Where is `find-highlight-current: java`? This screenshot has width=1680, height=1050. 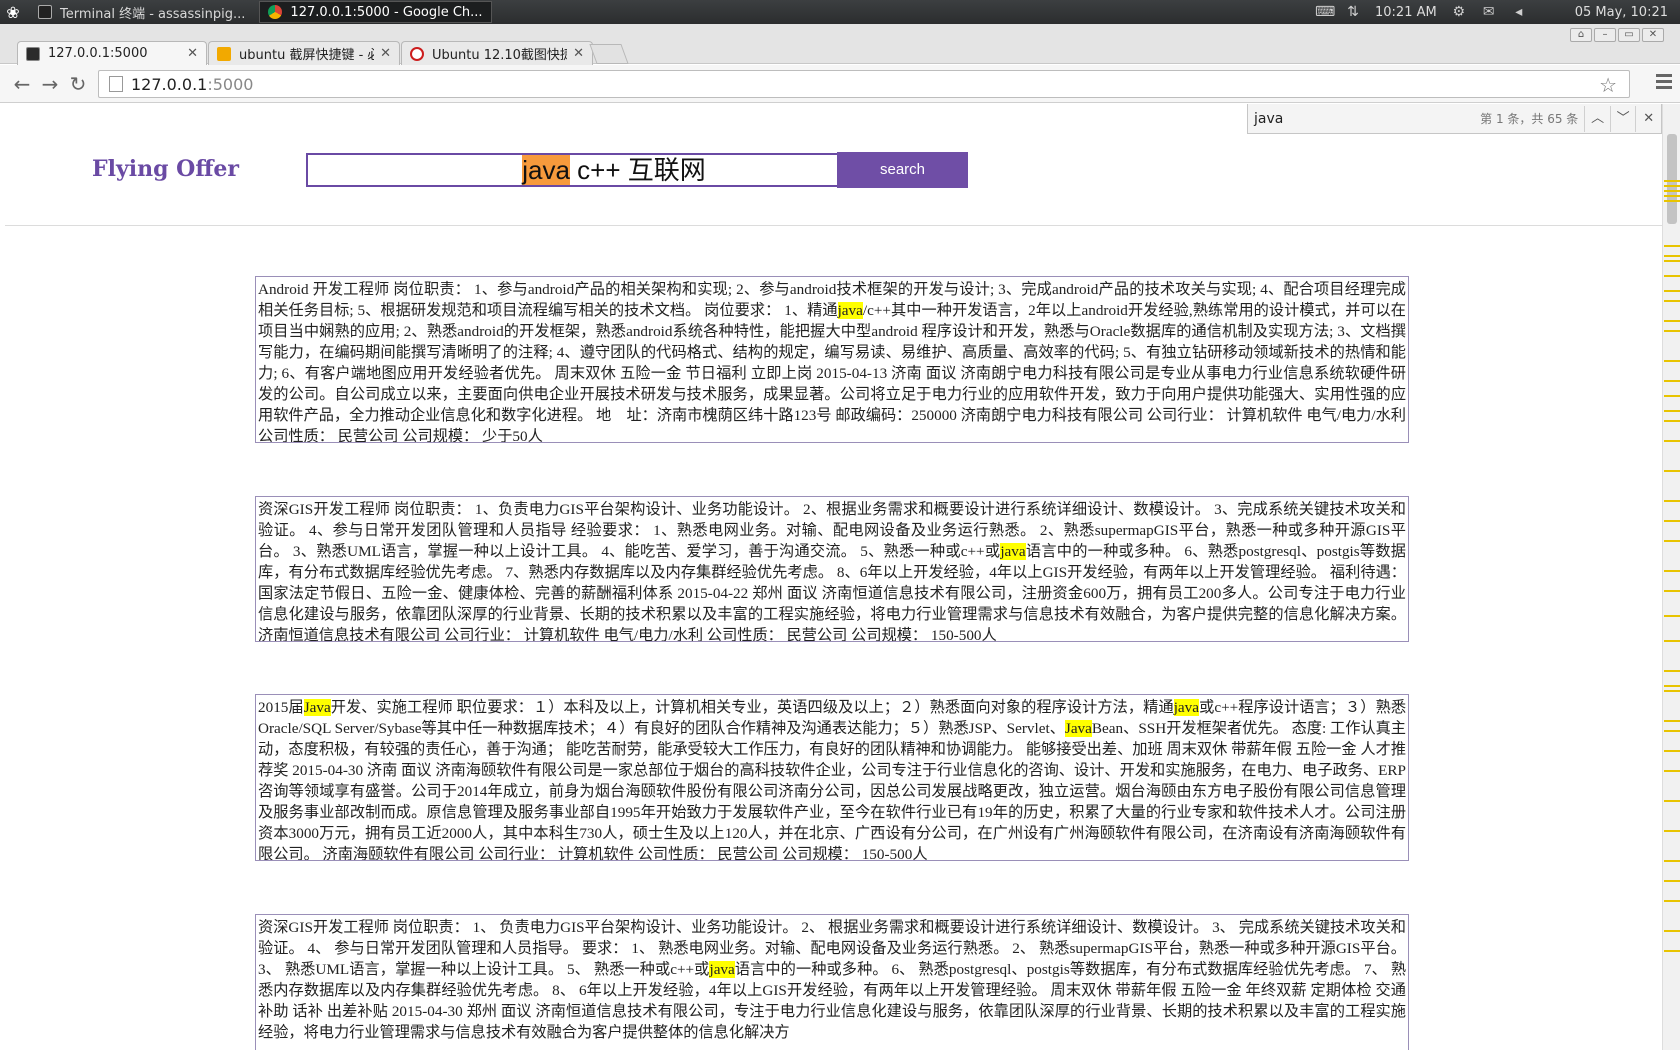
find-highlight-current: java is located at coordinates (546, 170).